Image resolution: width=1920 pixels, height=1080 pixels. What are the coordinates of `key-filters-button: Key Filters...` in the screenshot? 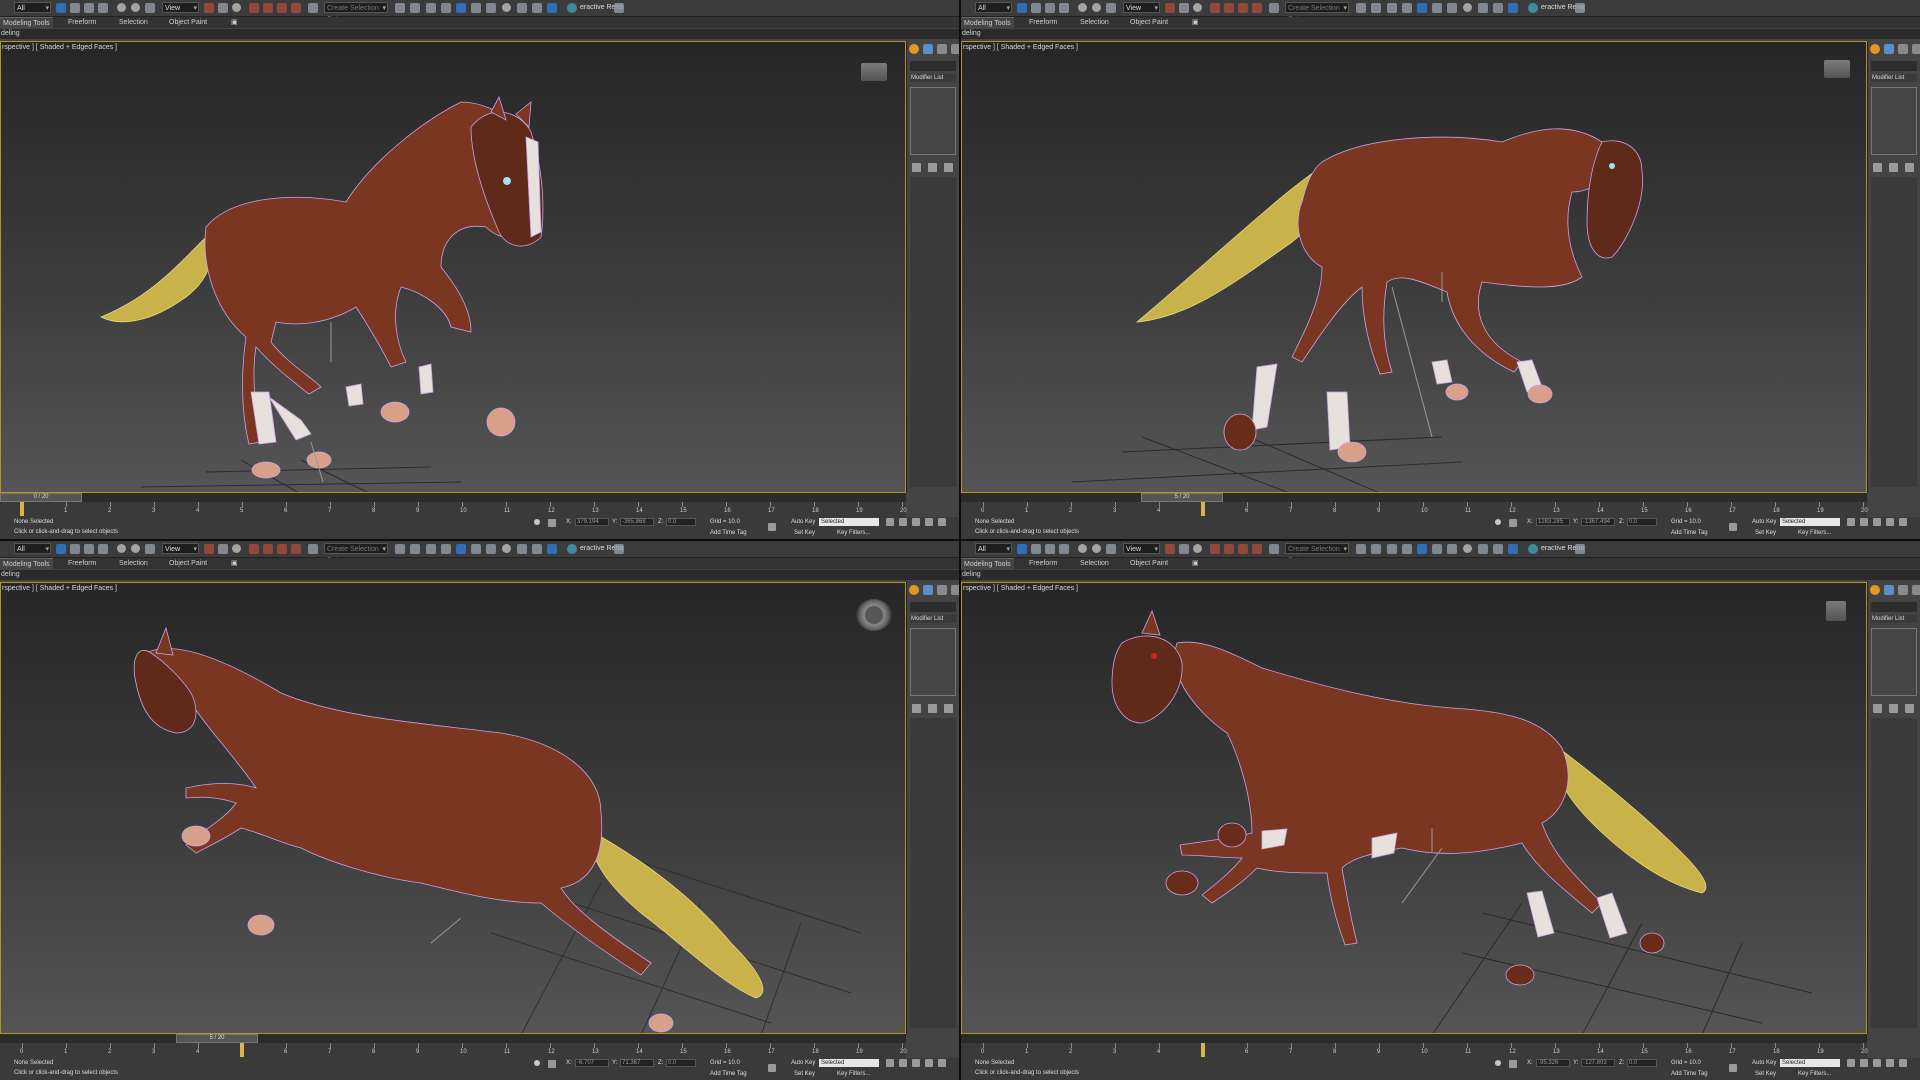 It's located at (853, 533).